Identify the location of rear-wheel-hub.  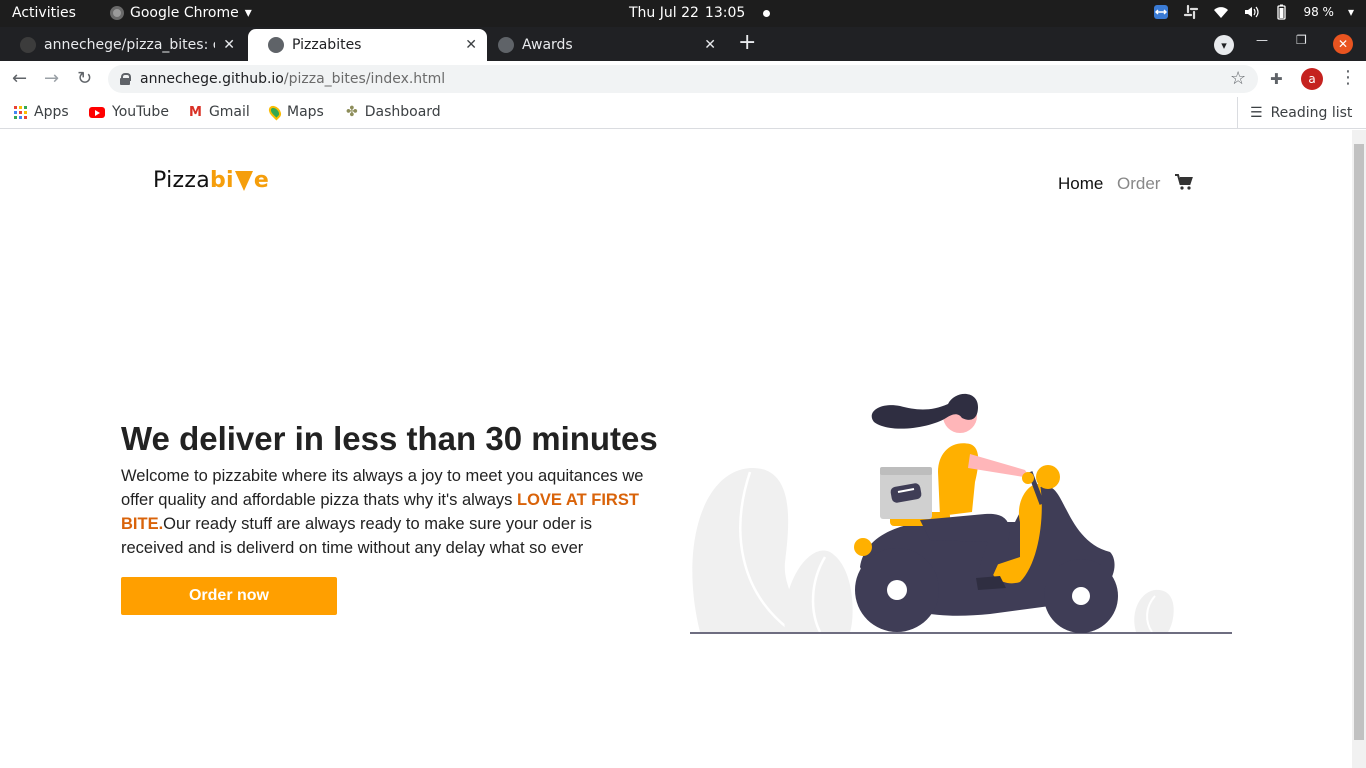
(897, 590).